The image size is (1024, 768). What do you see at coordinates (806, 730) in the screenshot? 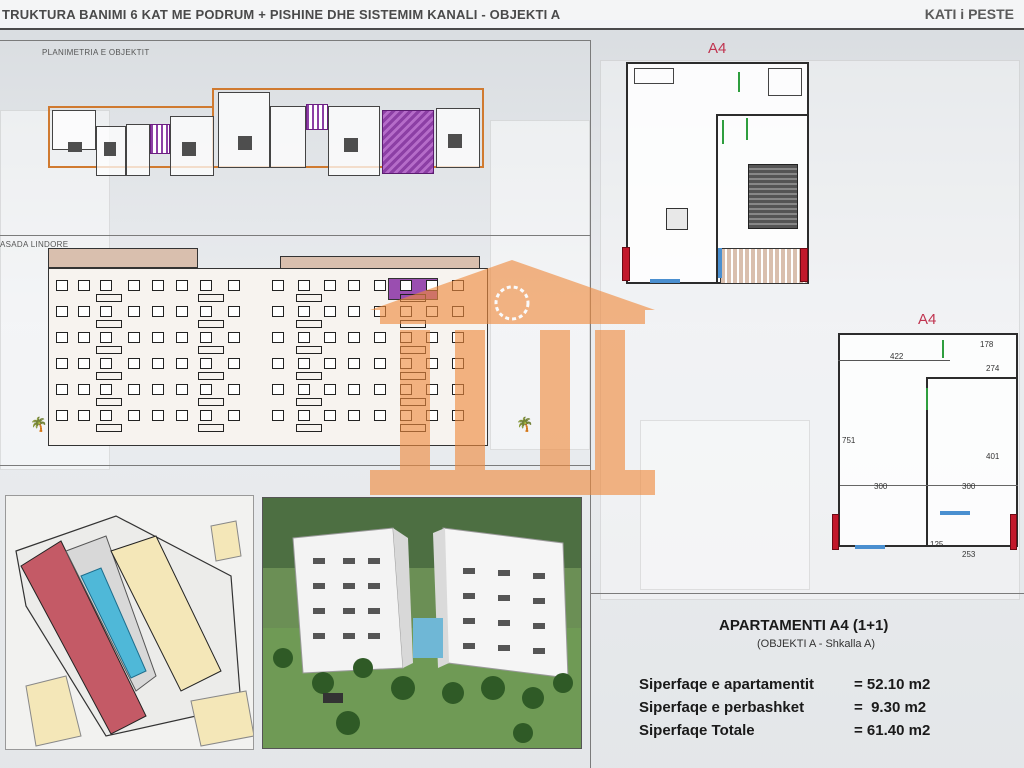
I see `area-row: Siperfaqe Totale = 61.40 m2` at bounding box center [806, 730].